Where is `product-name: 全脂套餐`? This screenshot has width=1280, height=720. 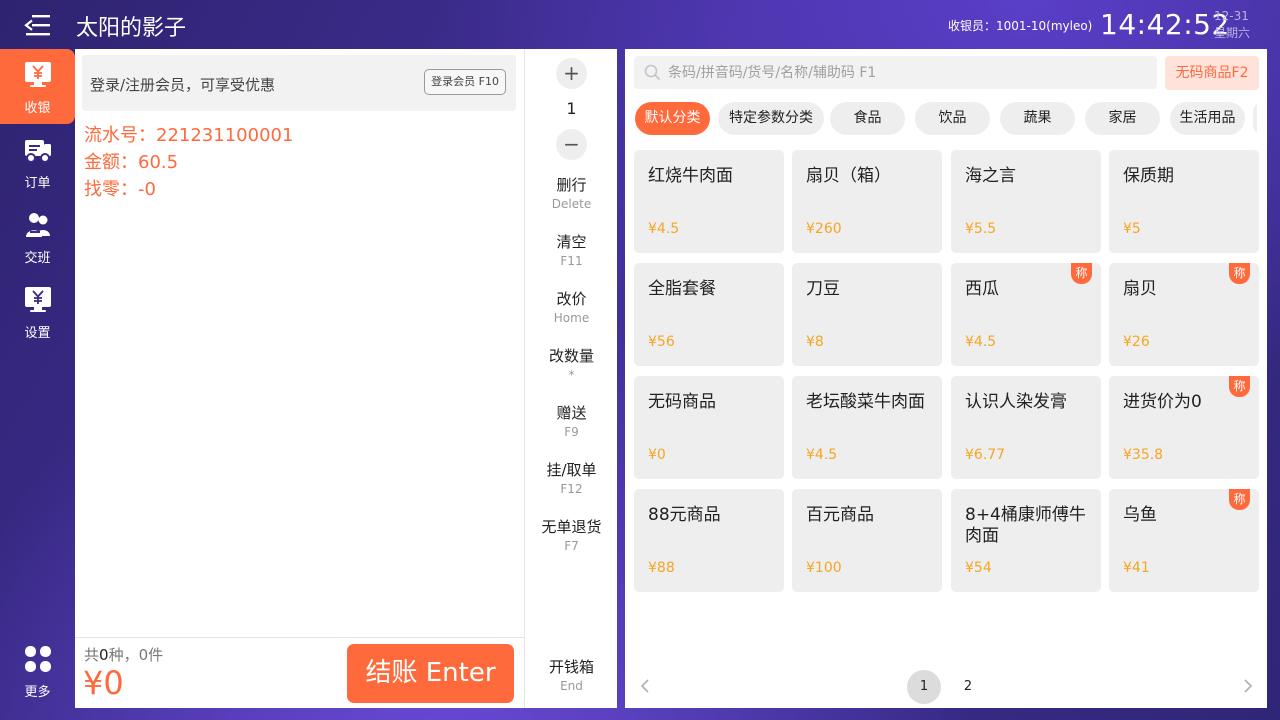
product-name: 全脂套餐 is located at coordinates (682, 289).